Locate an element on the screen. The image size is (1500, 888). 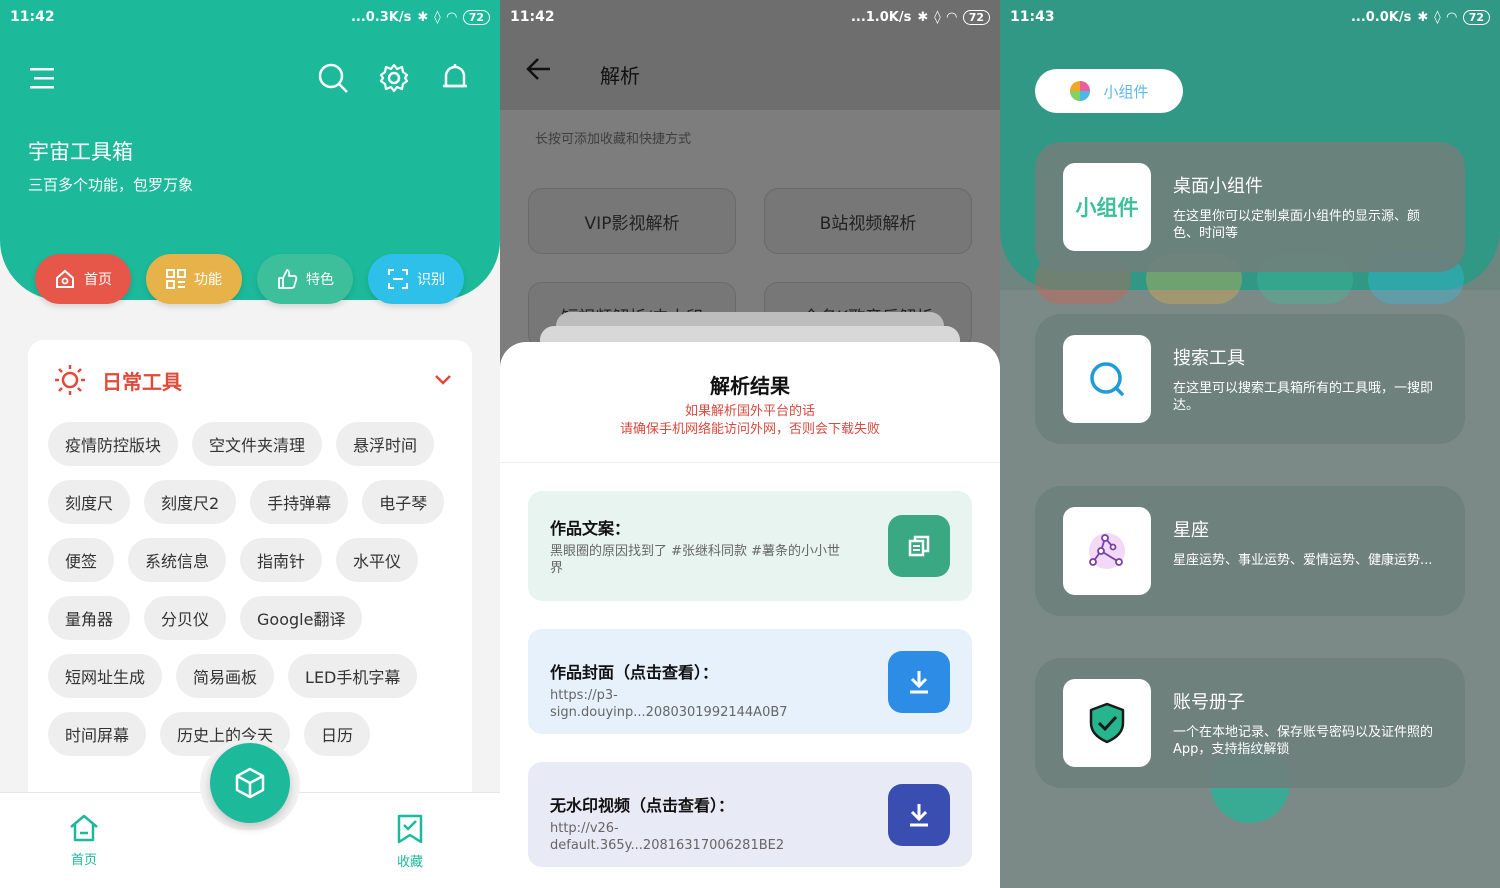
tool-chip: LED手机字幕 is located at coordinates (353, 676).